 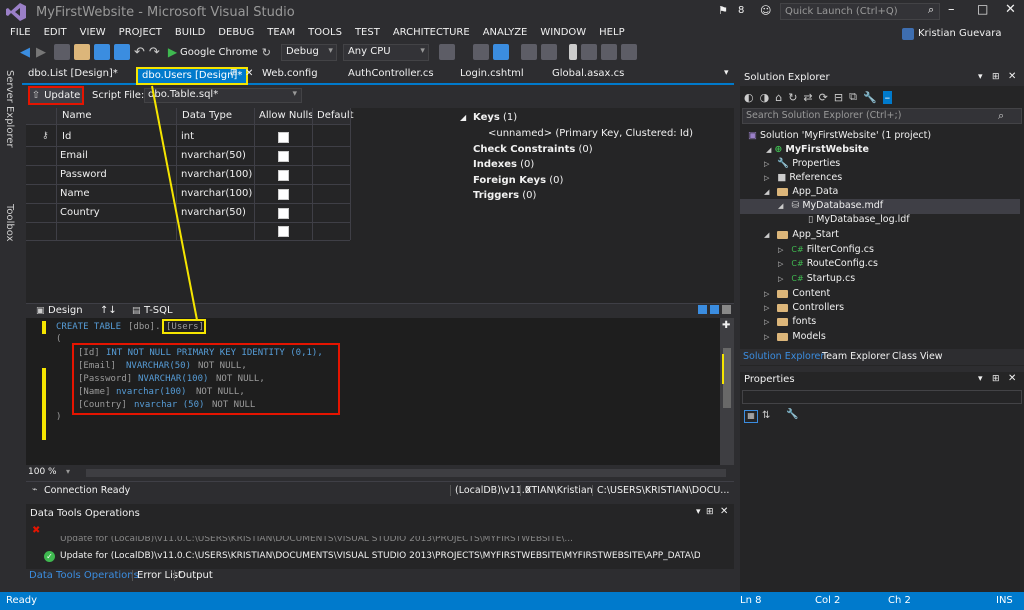 What do you see at coordinates (216, 193) in the screenshot?
I see `row-name-type: nvarchar(100)` at bounding box center [216, 193].